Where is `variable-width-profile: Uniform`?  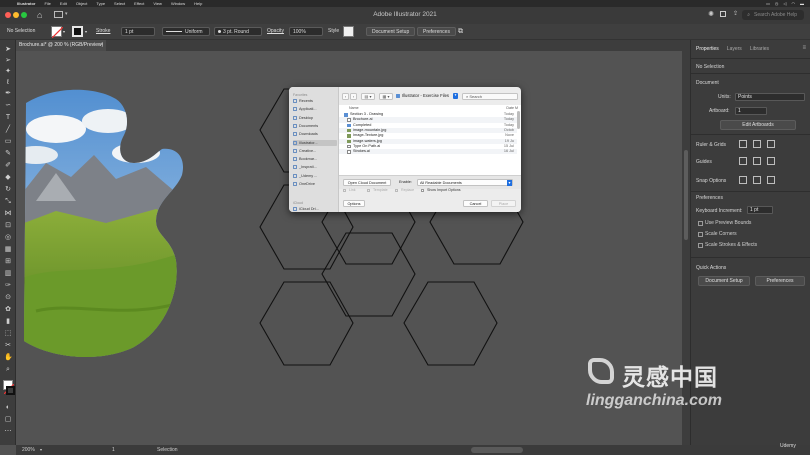 variable-width-profile: Uniform is located at coordinates (186, 31).